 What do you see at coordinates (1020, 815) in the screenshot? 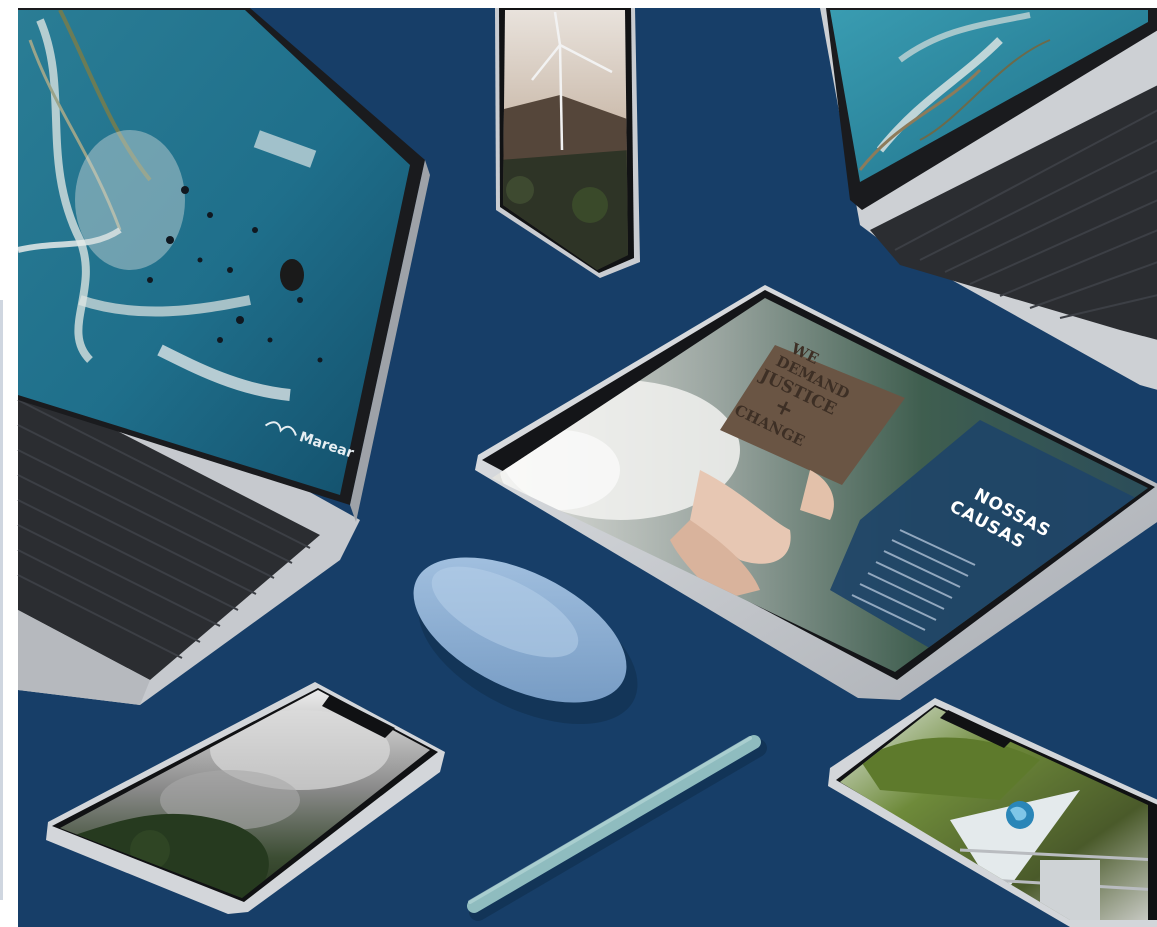
I see `globe-flag-icon` at bounding box center [1020, 815].